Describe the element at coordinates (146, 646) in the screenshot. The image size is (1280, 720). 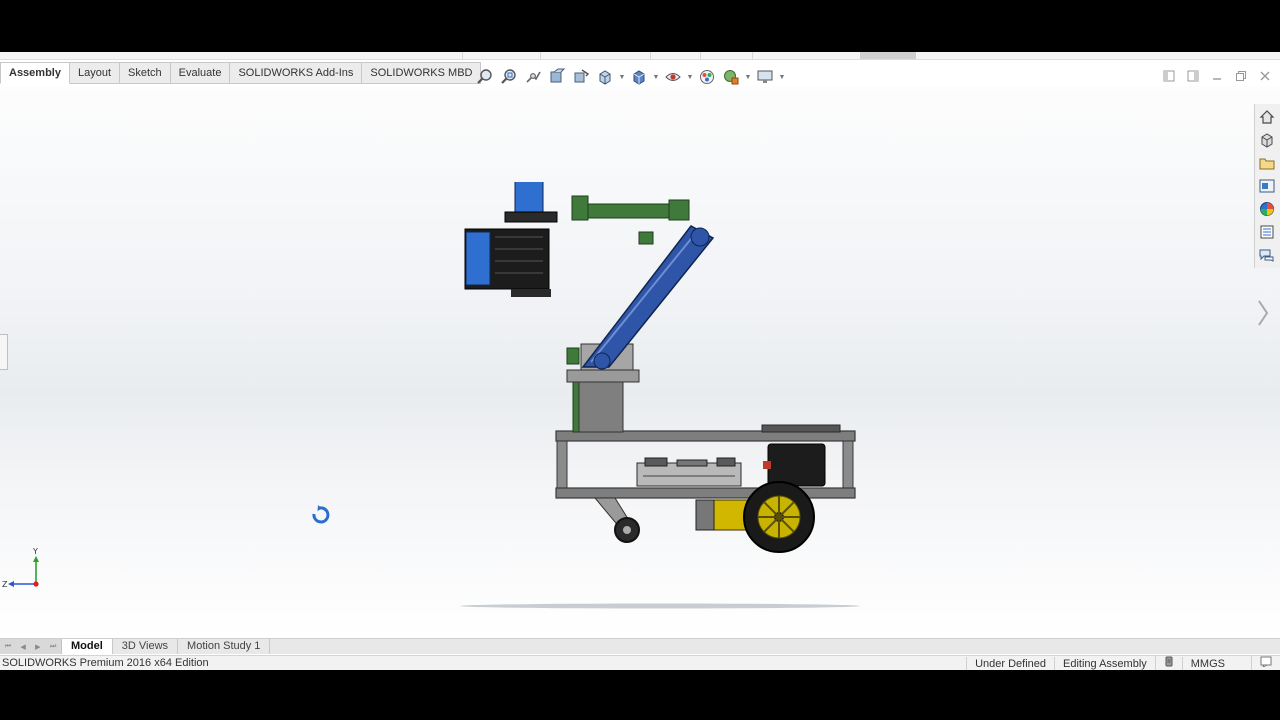
I see `tab-3d-views: 3D Views` at that location.